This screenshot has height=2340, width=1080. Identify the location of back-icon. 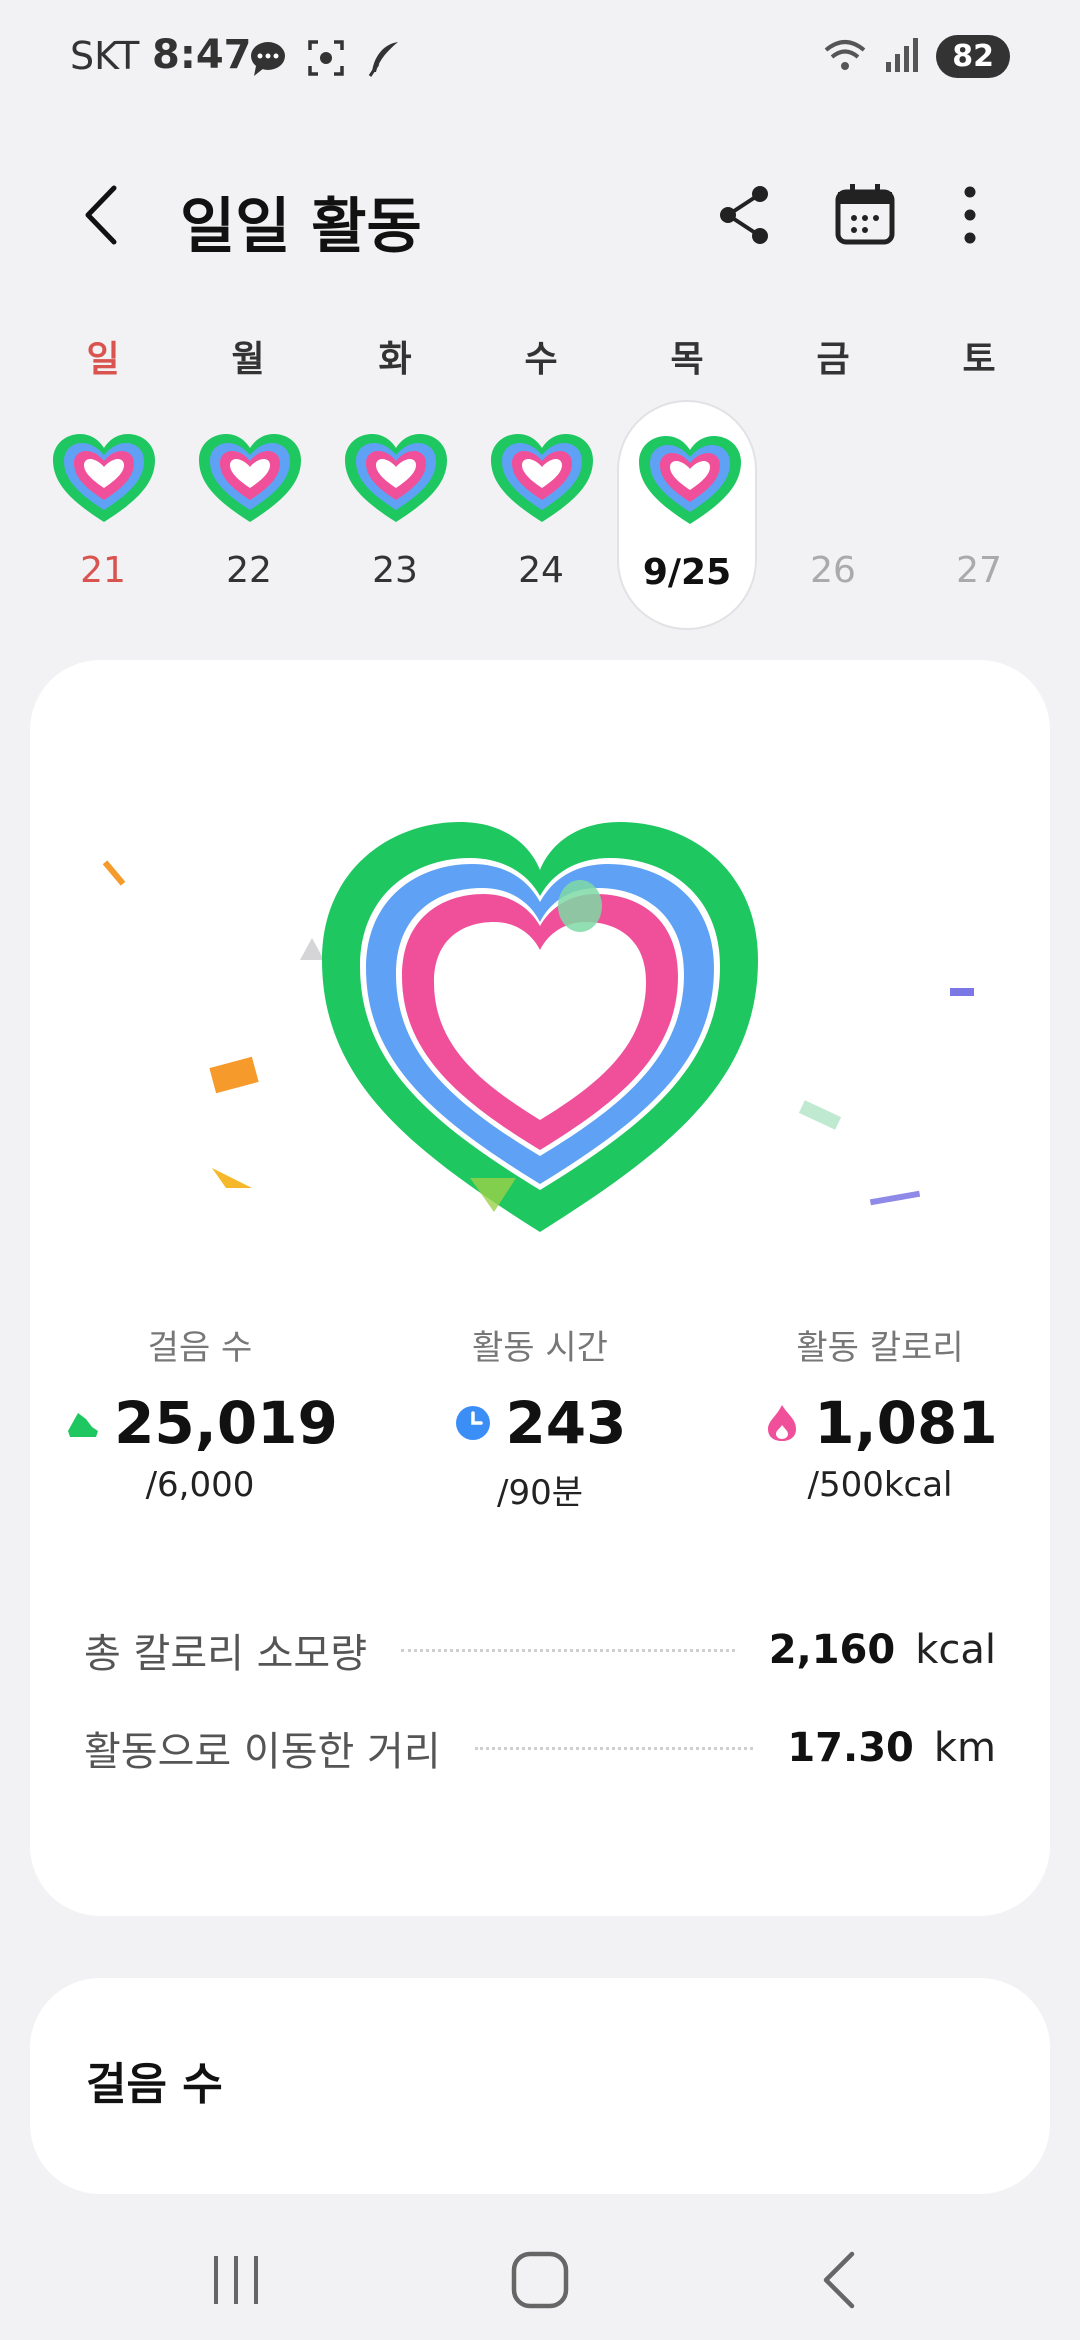
(839, 2280).